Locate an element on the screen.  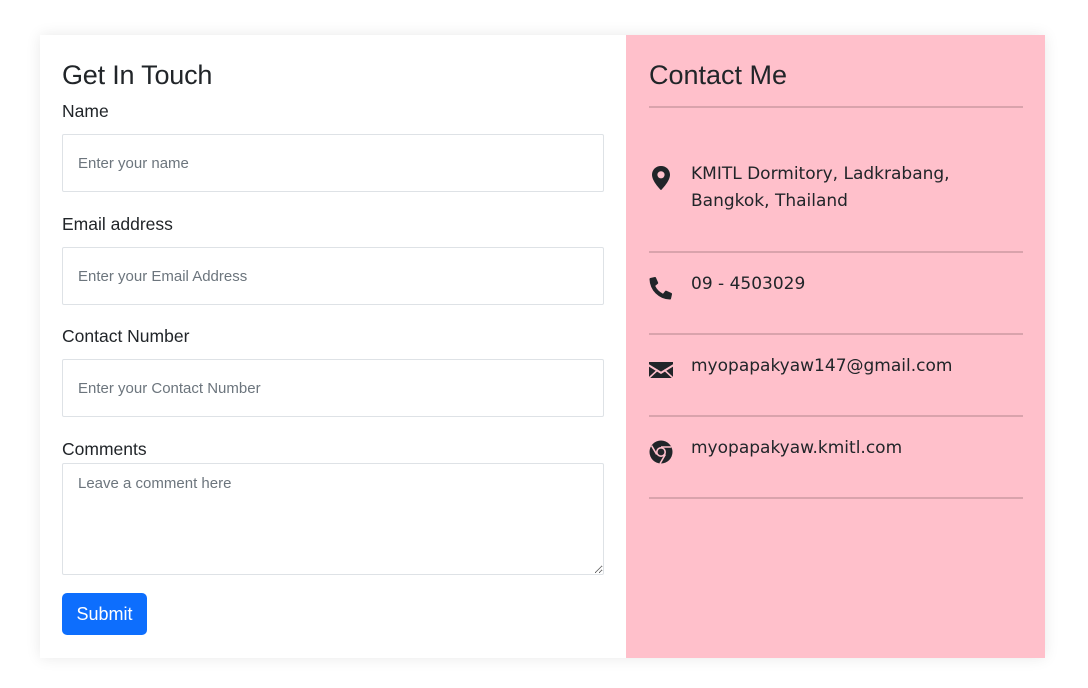
name-input is located at coordinates (333, 163).